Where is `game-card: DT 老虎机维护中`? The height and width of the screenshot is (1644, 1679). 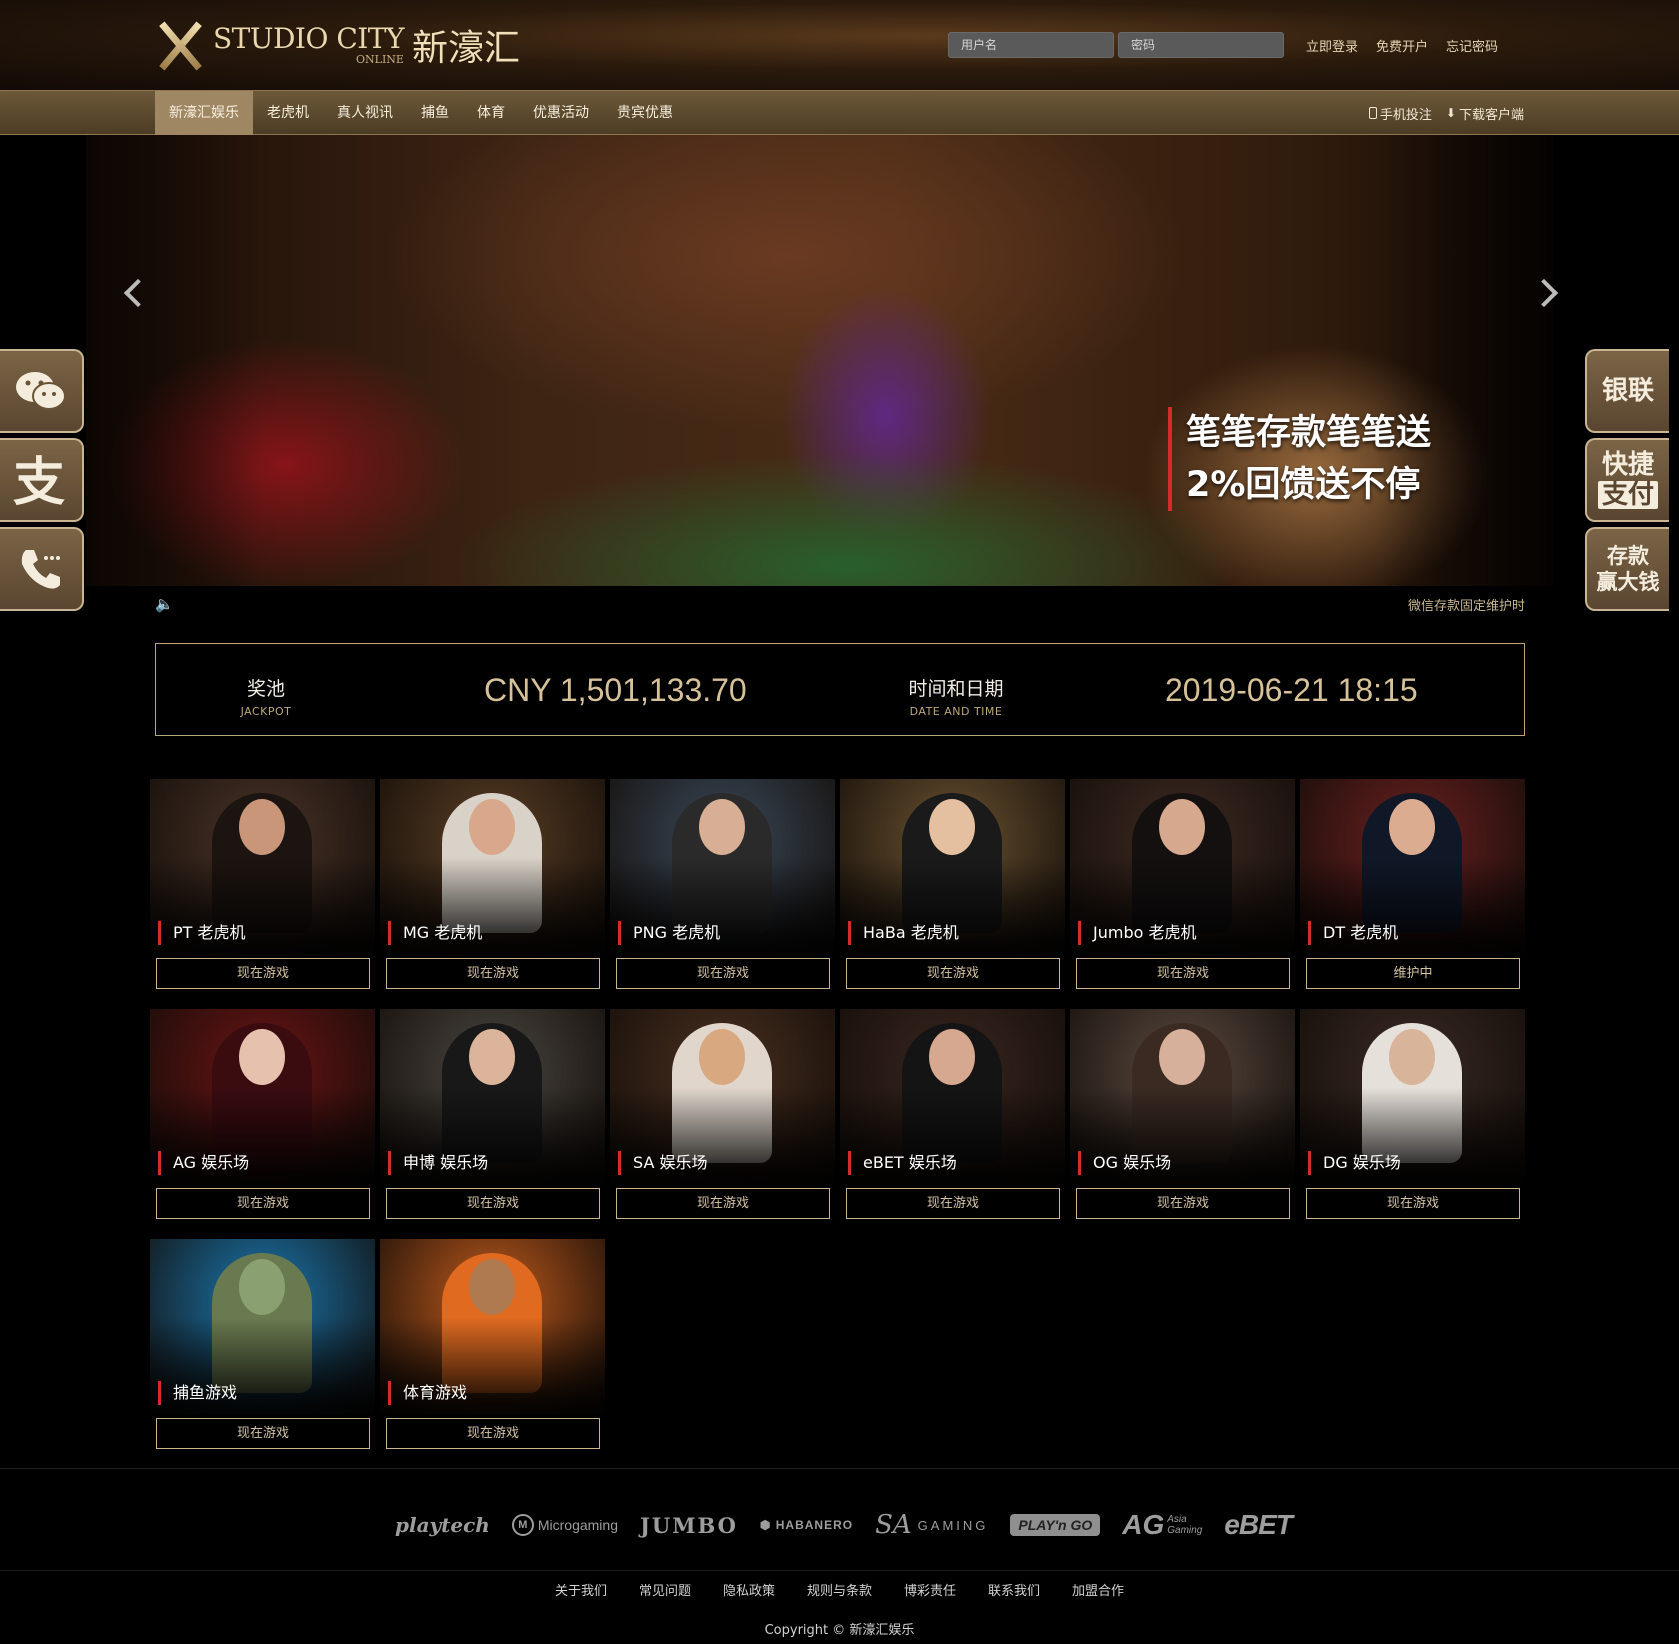
game-card: DT 老虎机维护中 is located at coordinates (1412, 886).